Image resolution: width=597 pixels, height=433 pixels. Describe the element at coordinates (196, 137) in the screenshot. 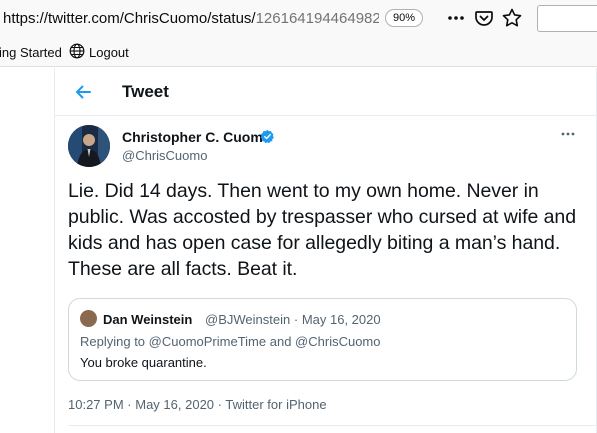

I see `author-name: Christopher C. Cuomo` at that location.